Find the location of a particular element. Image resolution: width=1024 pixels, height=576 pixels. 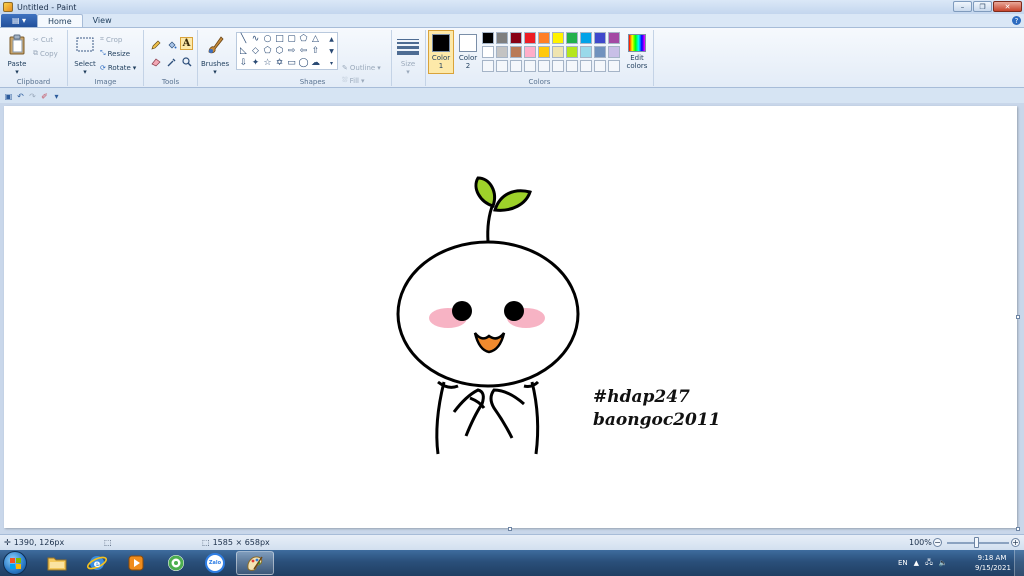

down-arrow-shape-icon: ⇩ is located at coordinates (243, 63).